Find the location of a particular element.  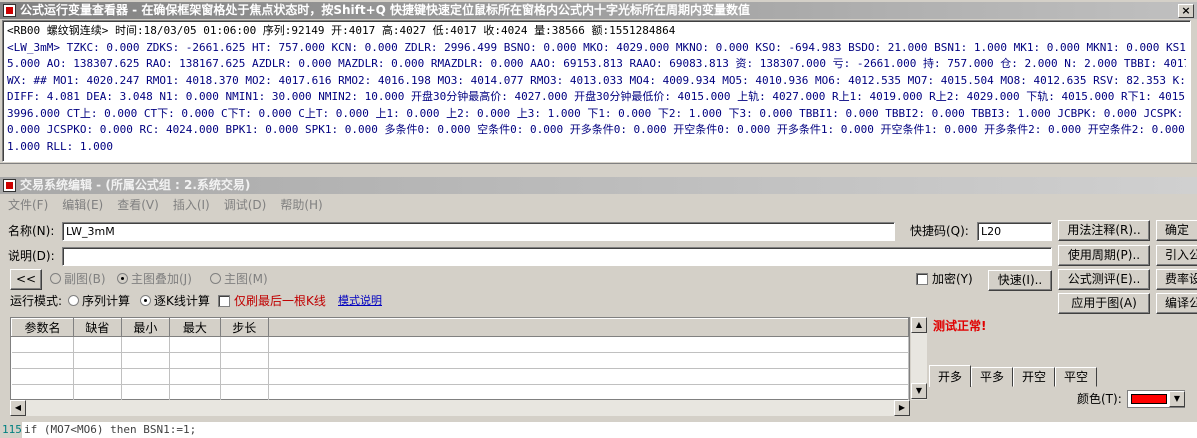

color-label: 颜色(T): is located at coordinates (1099, 399).